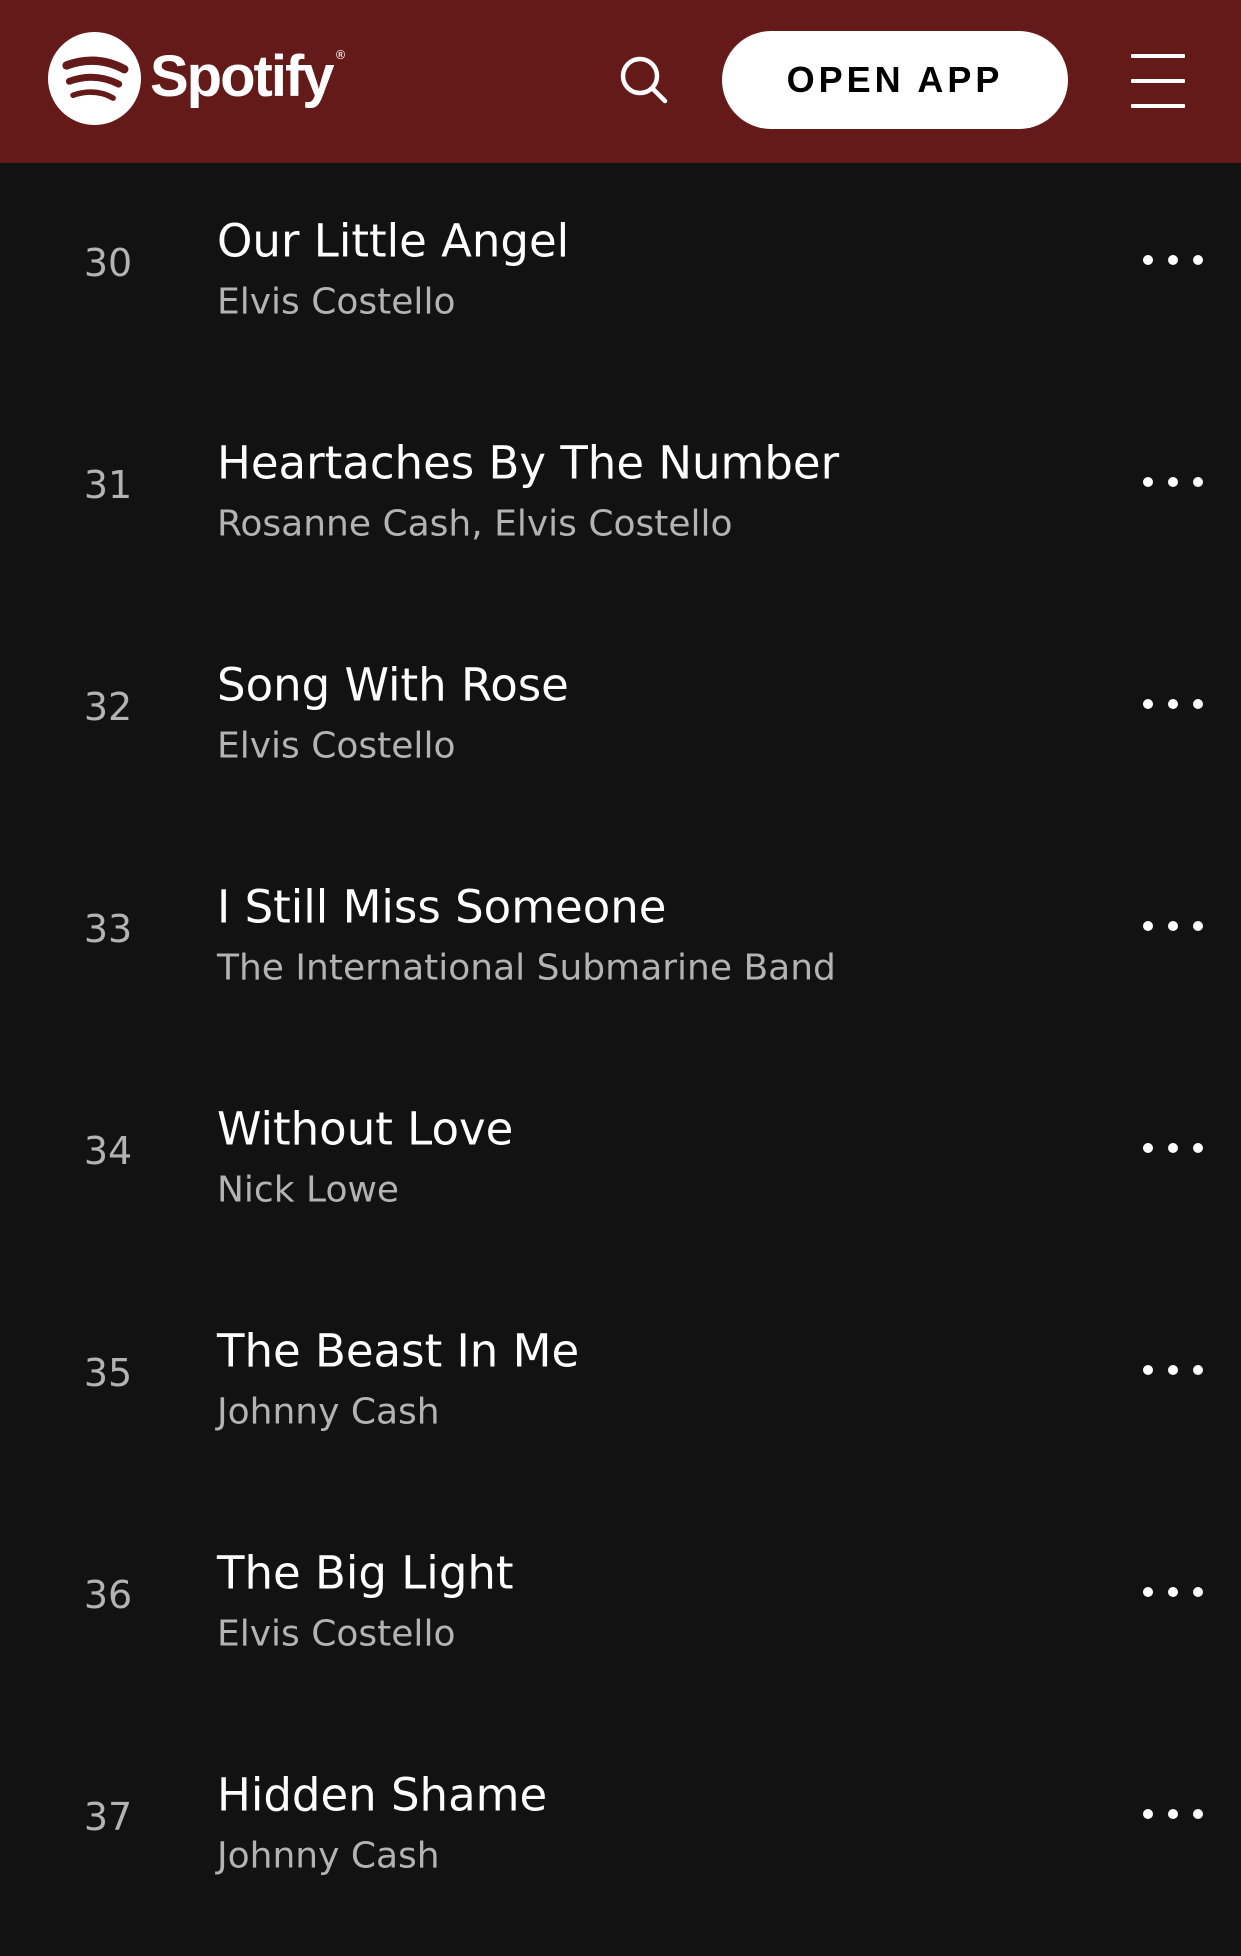 This screenshot has width=1241, height=1956. Describe the element at coordinates (108, 263) in the screenshot. I see `track-number: 30` at that location.